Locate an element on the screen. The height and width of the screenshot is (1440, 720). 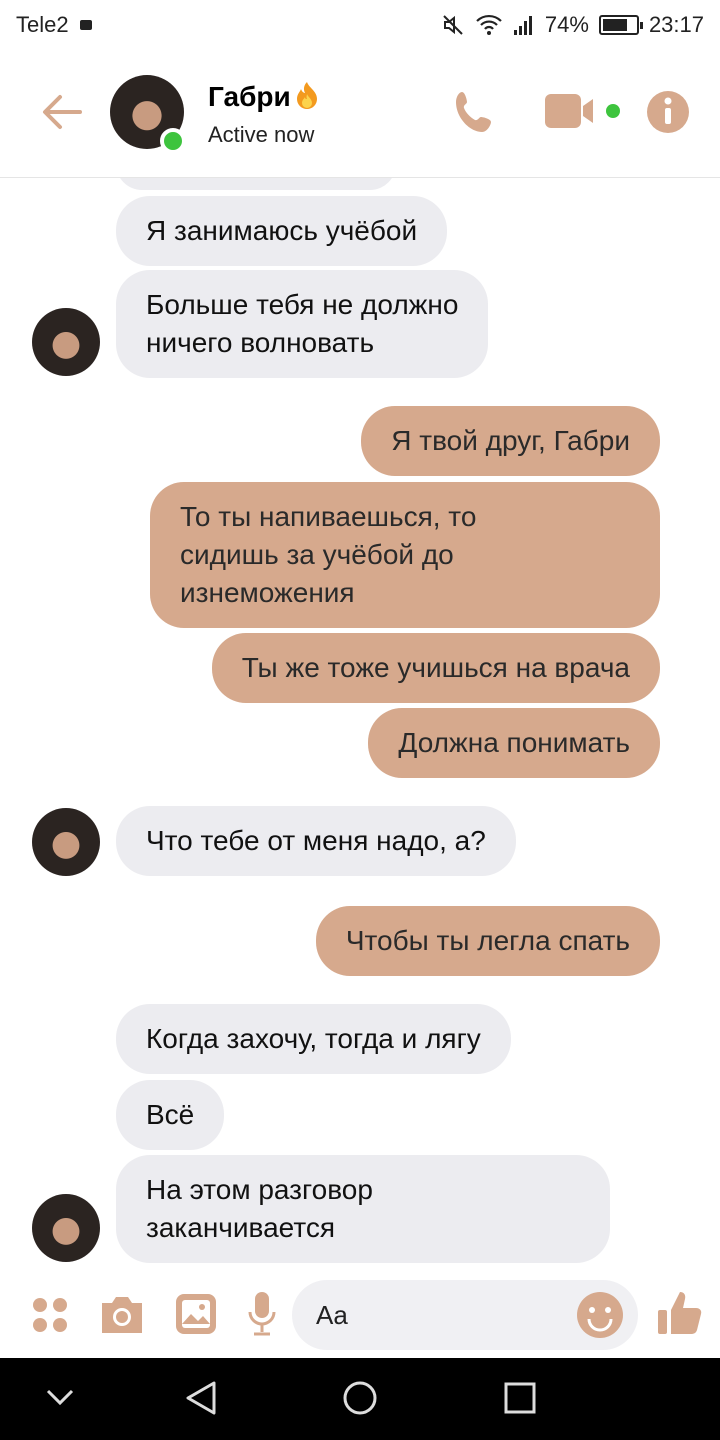
mute-icon is located at coordinates (453, 25).